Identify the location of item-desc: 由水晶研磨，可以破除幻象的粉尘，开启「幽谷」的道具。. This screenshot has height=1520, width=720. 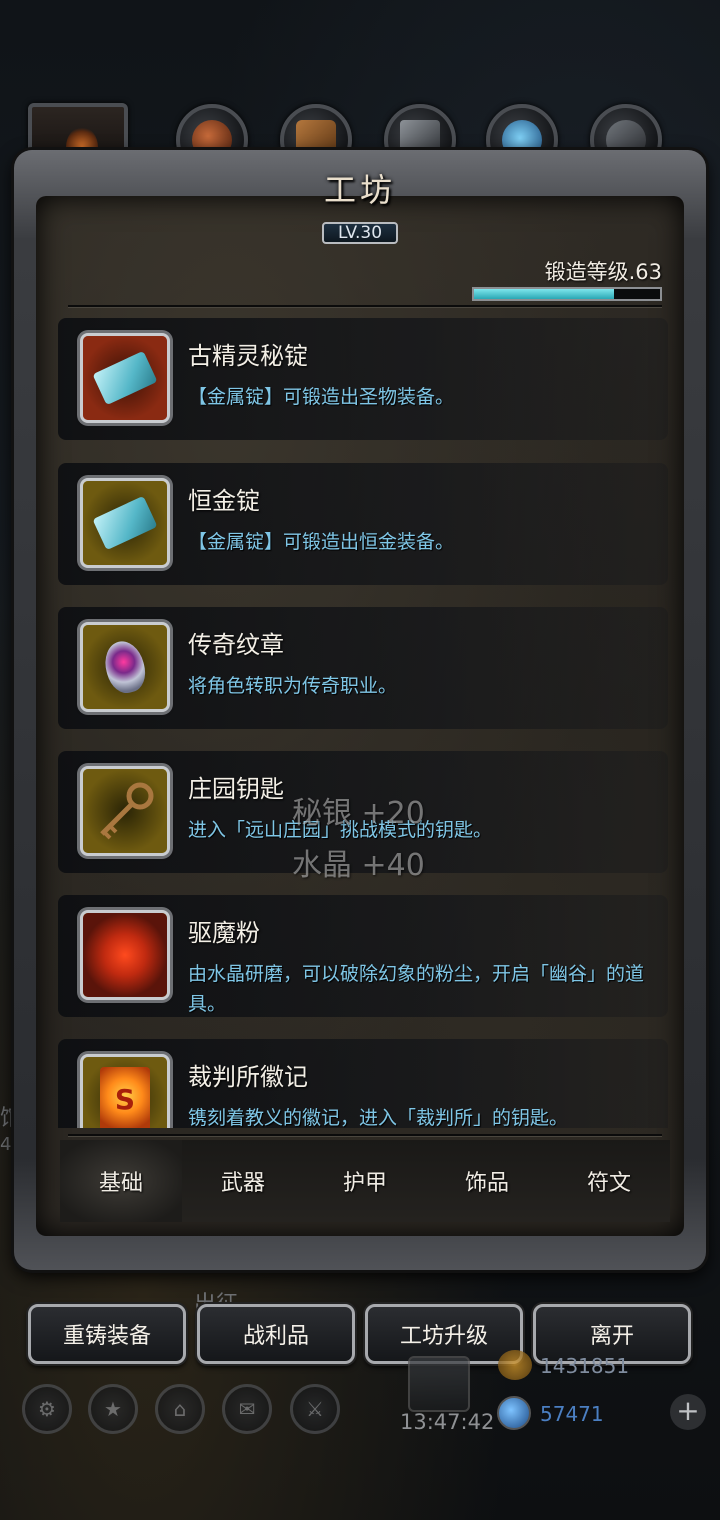
(416, 989).